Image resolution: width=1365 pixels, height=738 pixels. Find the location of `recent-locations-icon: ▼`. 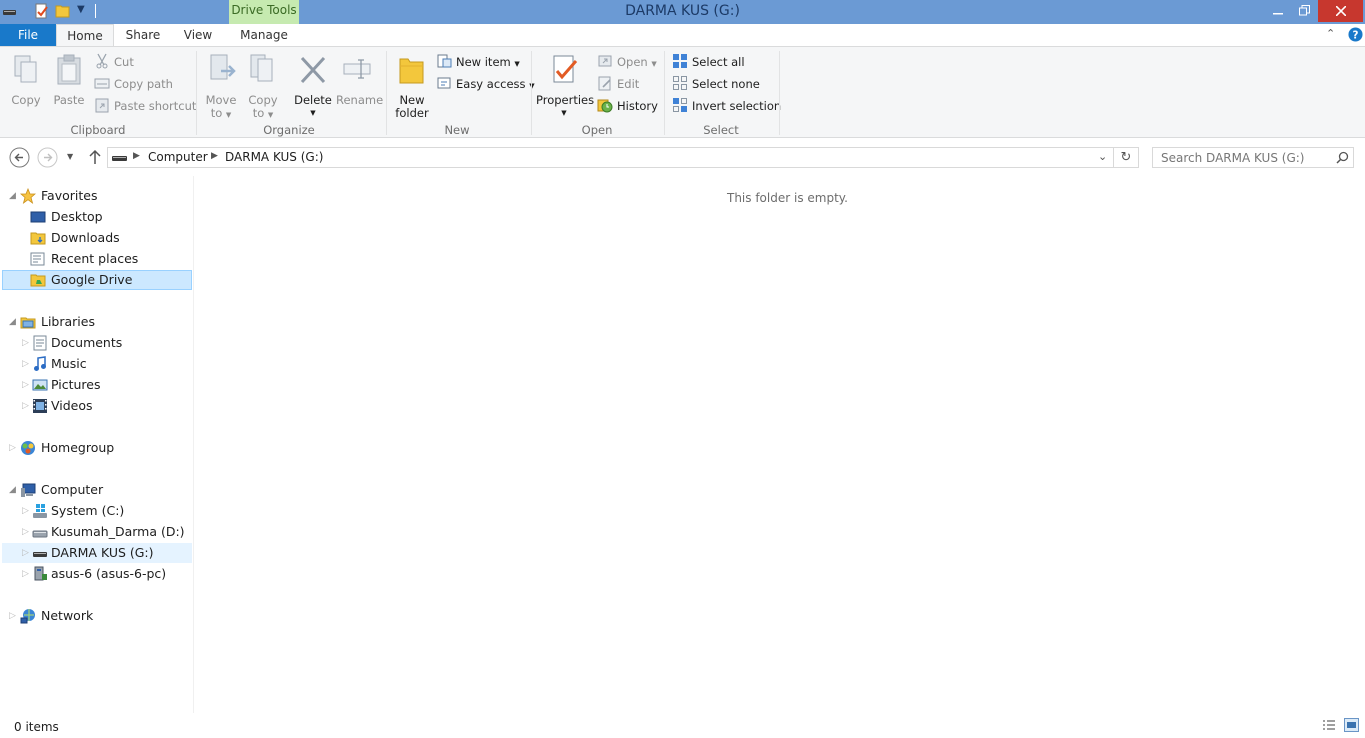

recent-locations-icon: ▼ is located at coordinates (70, 156).